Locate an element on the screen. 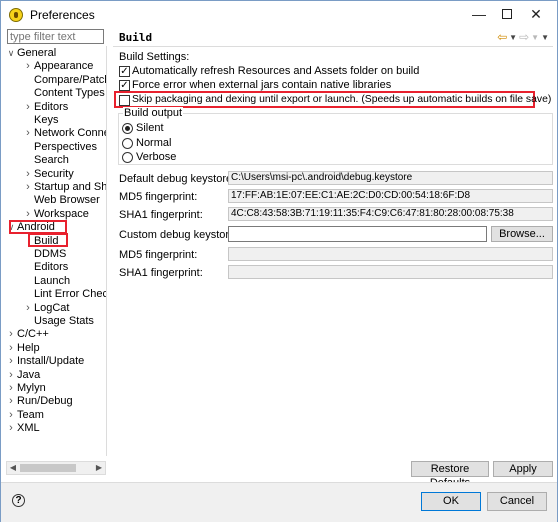  tree-item: Usage Stats is located at coordinates (55, 321).